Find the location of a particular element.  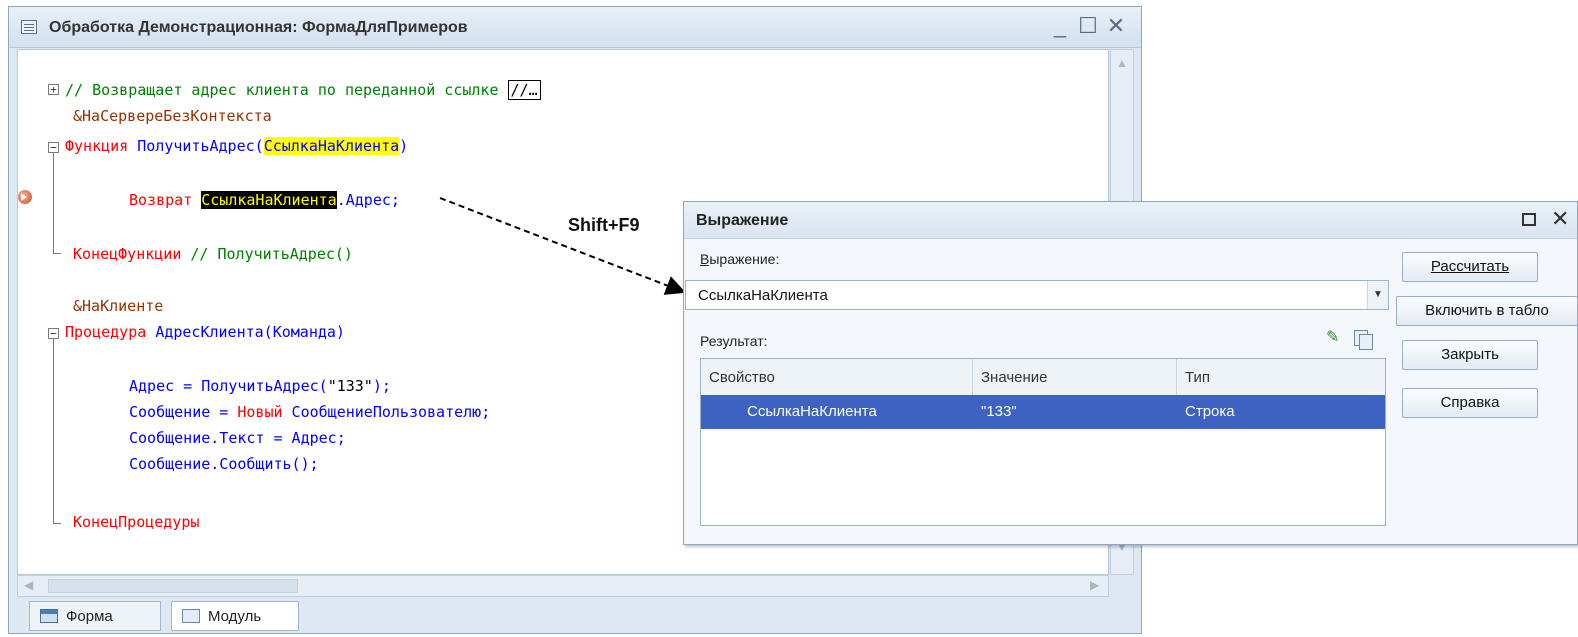

close-icon: ✕ is located at coordinates (1560, 219).